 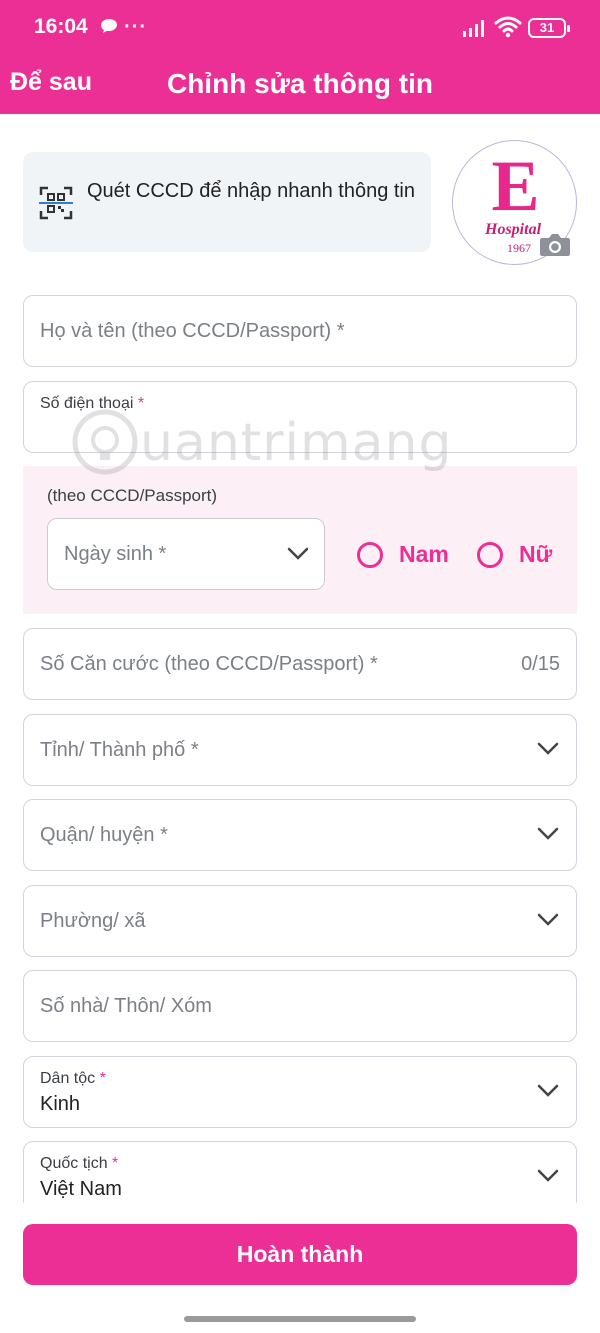 What do you see at coordinates (73, 1078) in the screenshot?
I see `ethnicity-label: Dân tộc *` at bounding box center [73, 1078].